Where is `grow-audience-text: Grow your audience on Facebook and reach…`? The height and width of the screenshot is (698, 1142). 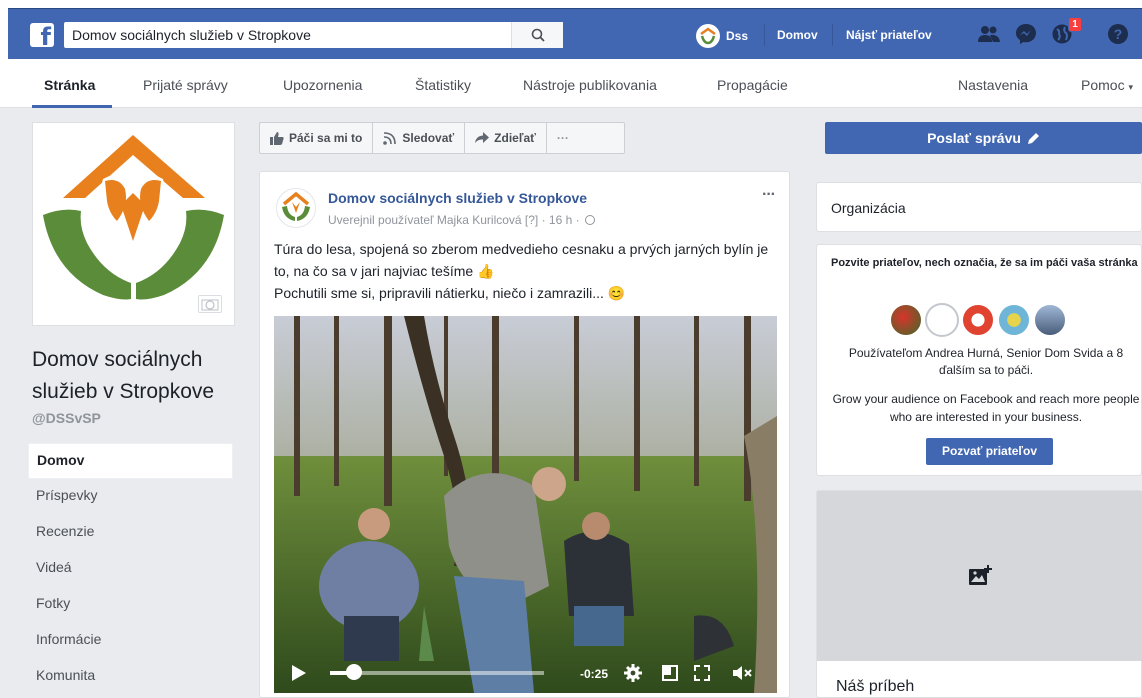
grow-audience-text: Grow your audience on Facebook and reach… is located at coordinates (986, 408).